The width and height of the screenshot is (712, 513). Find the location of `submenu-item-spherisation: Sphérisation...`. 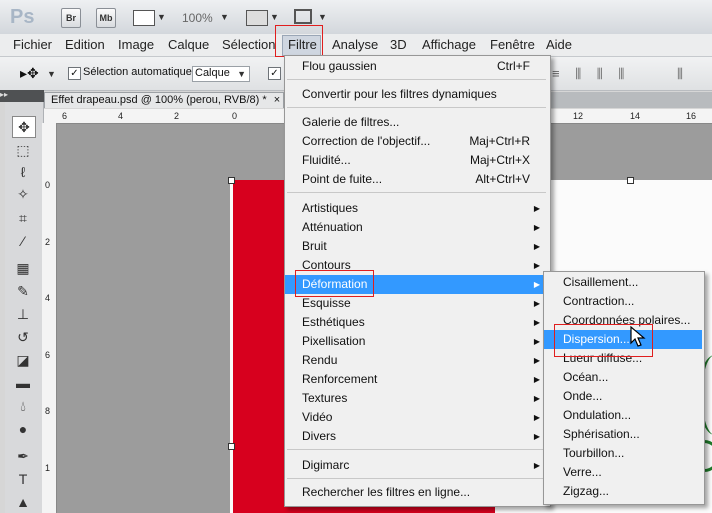

submenu-item-spherisation: Sphérisation... is located at coordinates (623, 434).